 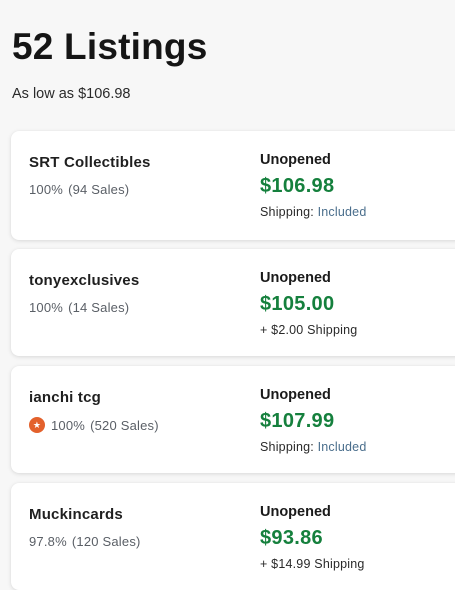 What do you see at coordinates (124, 425) in the screenshot?
I see `sales-count: (520 Sales)` at bounding box center [124, 425].